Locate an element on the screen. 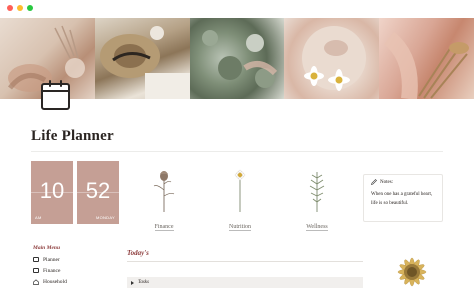  menu-item-household: Household is located at coordinates (73, 281).